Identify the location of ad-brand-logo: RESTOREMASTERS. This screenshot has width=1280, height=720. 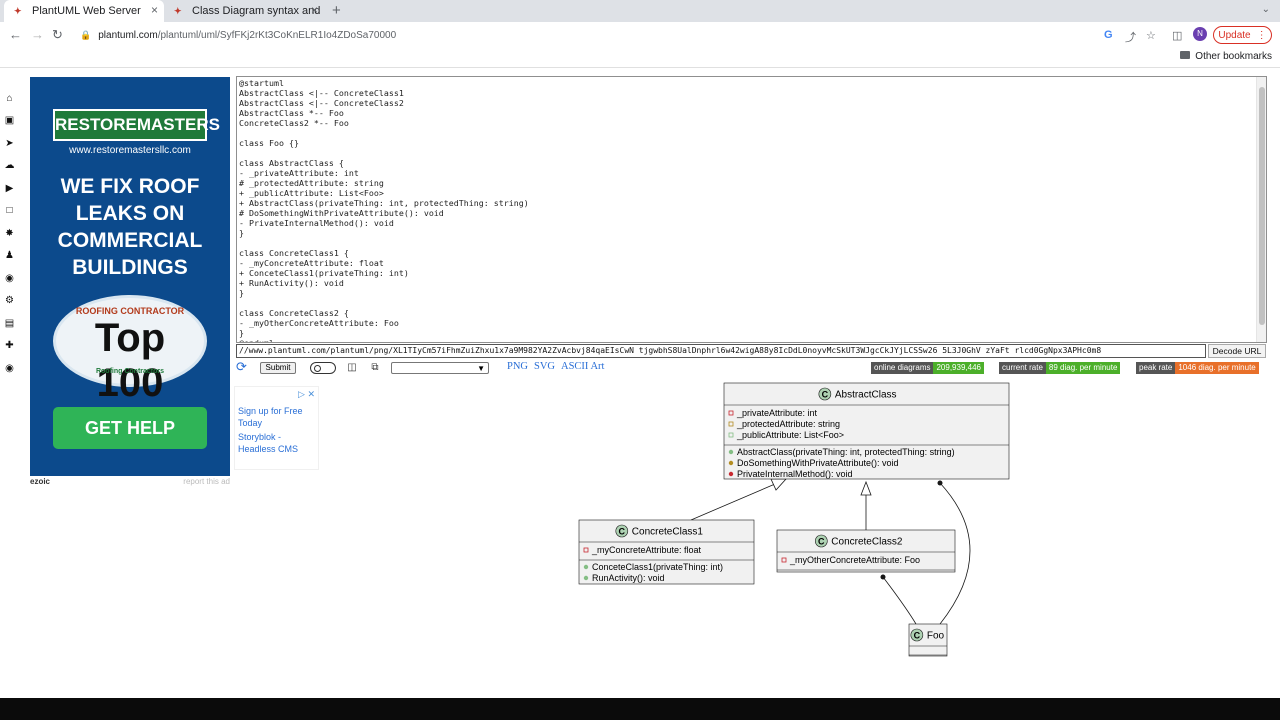
(136, 125).